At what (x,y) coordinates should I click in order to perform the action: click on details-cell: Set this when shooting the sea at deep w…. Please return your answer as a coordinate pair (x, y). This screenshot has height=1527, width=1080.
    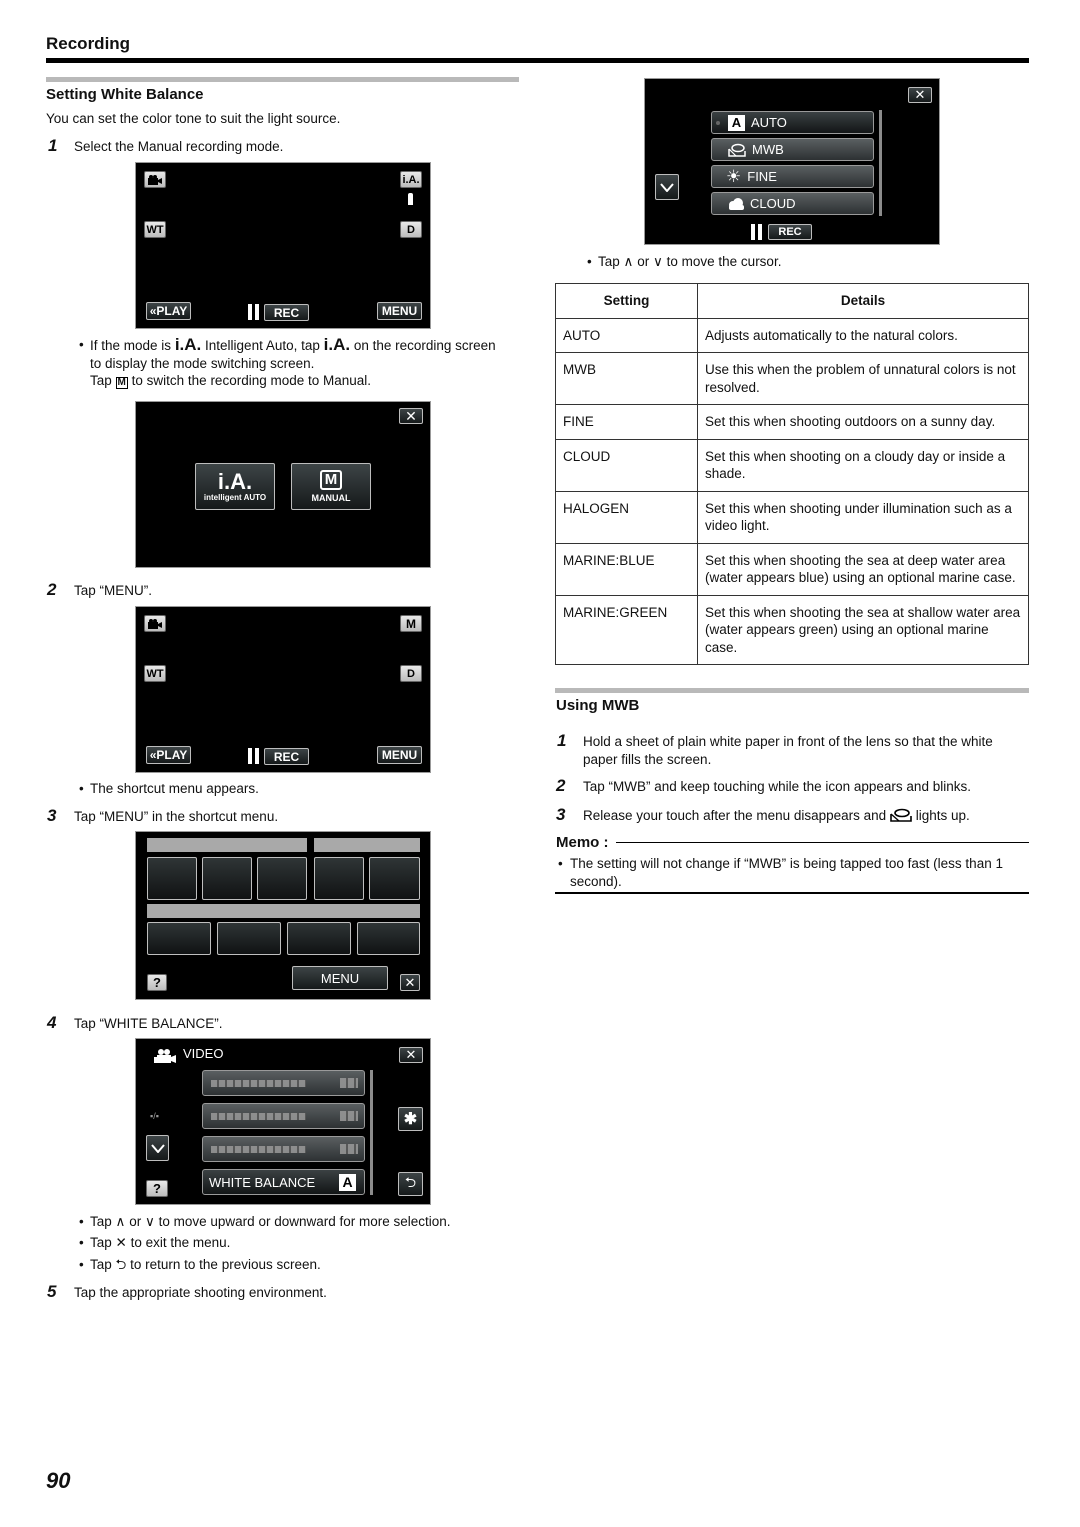
    Looking at the image, I should click on (863, 569).